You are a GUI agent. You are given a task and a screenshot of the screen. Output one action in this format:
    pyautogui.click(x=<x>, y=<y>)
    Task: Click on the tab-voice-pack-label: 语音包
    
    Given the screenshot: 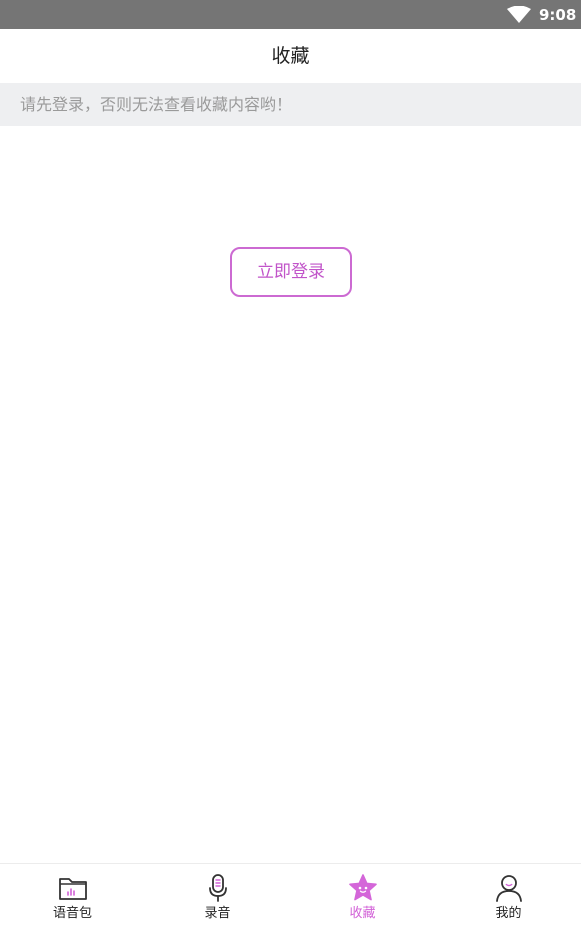 What is the action you would take?
    pyautogui.click(x=72, y=913)
    